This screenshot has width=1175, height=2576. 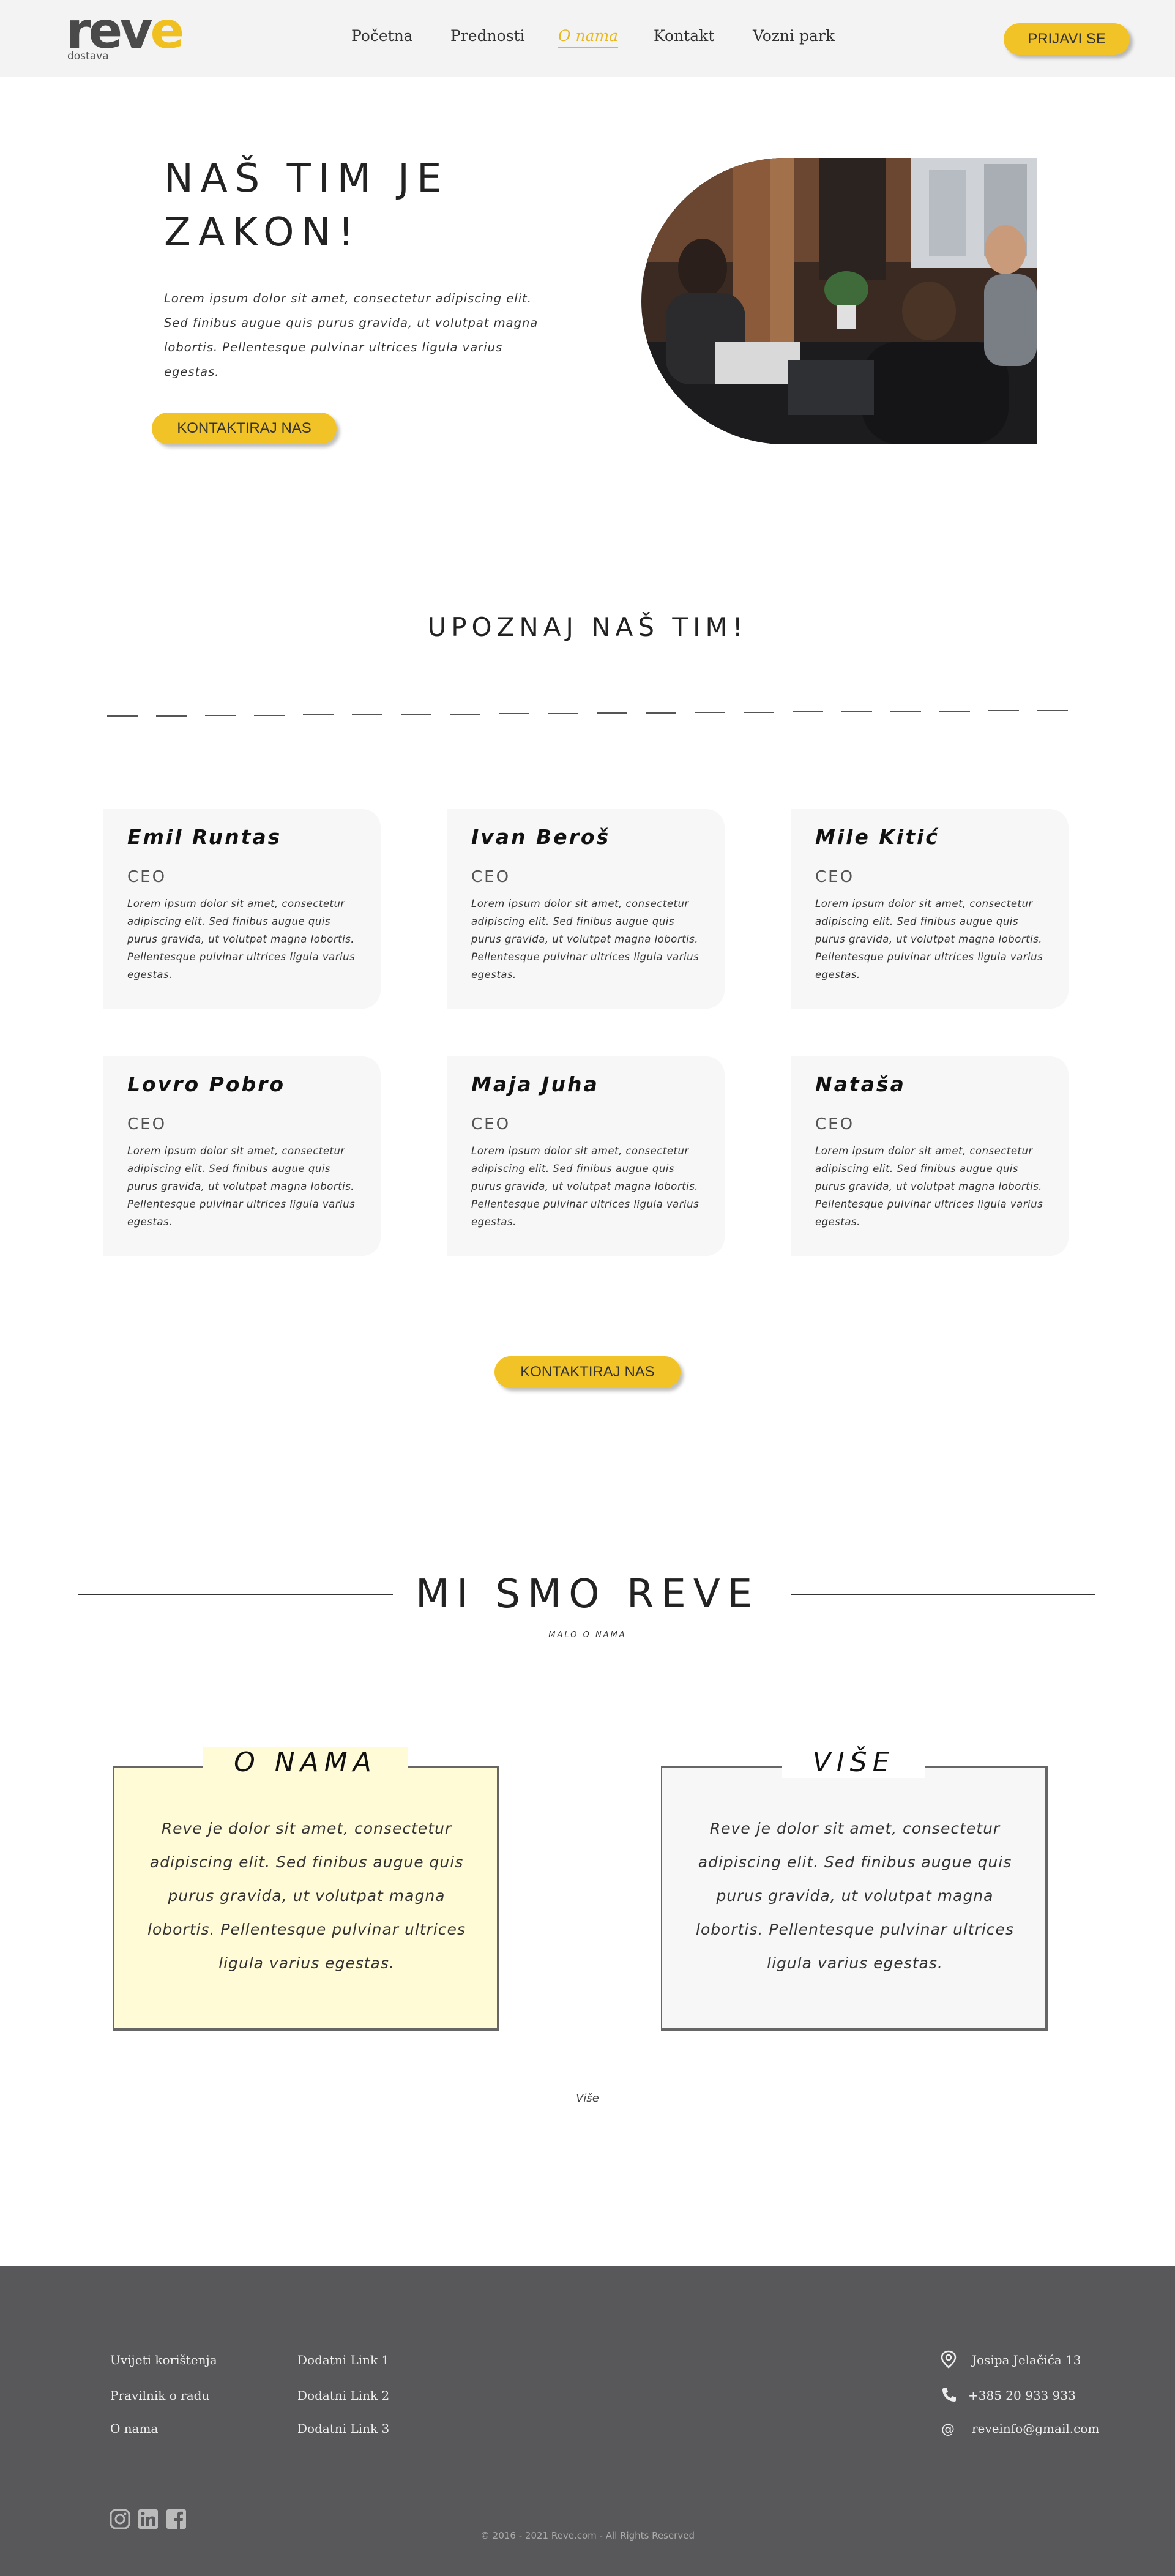 What do you see at coordinates (163, 2360) in the screenshot?
I see `footer-link-terms: Uvijeti korištenja` at bounding box center [163, 2360].